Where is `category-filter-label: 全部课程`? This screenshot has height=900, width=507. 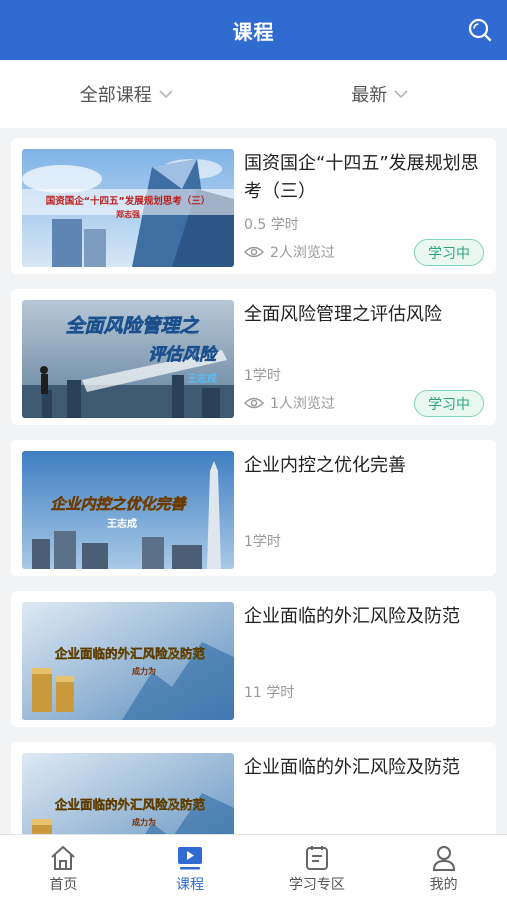
category-filter-label: 全部课程 is located at coordinates (115, 95).